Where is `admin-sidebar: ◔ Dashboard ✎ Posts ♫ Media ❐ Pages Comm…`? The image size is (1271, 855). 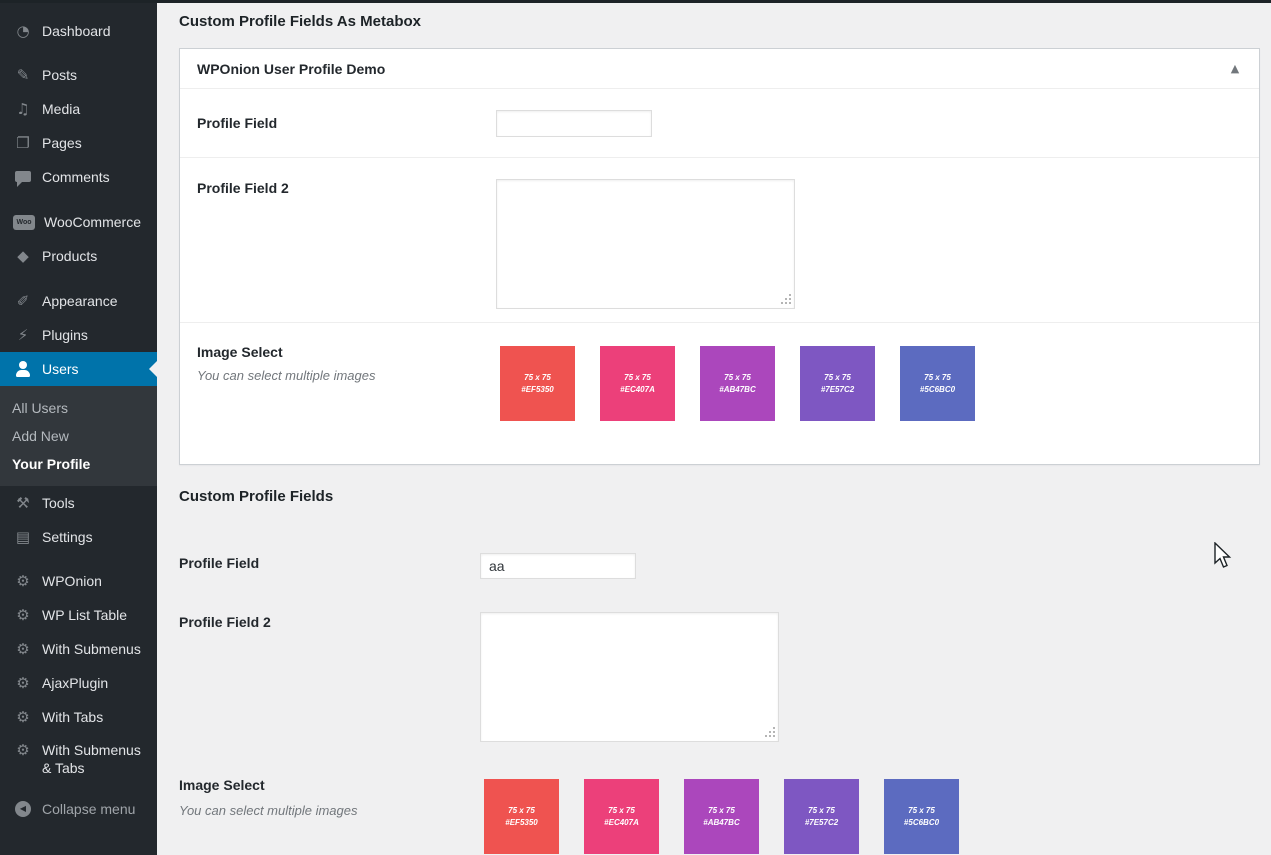 admin-sidebar: ◔ Dashboard ✎ Posts ♫ Media ❐ Pages Comm… is located at coordinates (78, 427).